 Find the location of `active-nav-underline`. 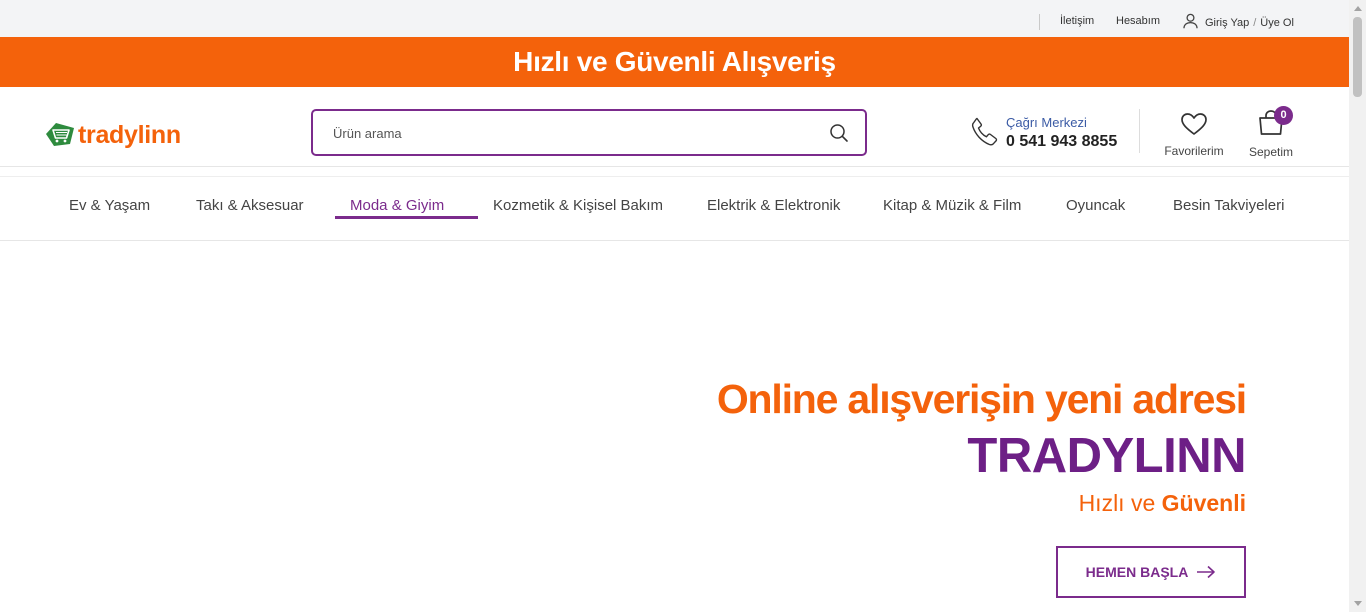

active-nav-underline is located at coordinates (406, 217).